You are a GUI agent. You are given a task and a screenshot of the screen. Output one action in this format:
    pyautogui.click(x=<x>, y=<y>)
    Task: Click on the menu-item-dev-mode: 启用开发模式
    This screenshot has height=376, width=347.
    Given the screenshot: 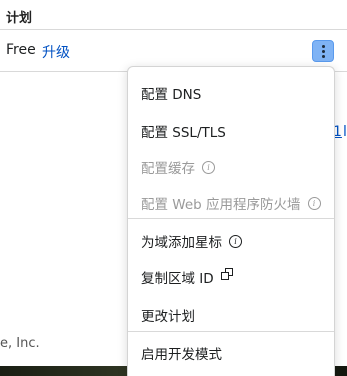 What is the action you would take?
    pyautogui.click(x=181, y=353)
    